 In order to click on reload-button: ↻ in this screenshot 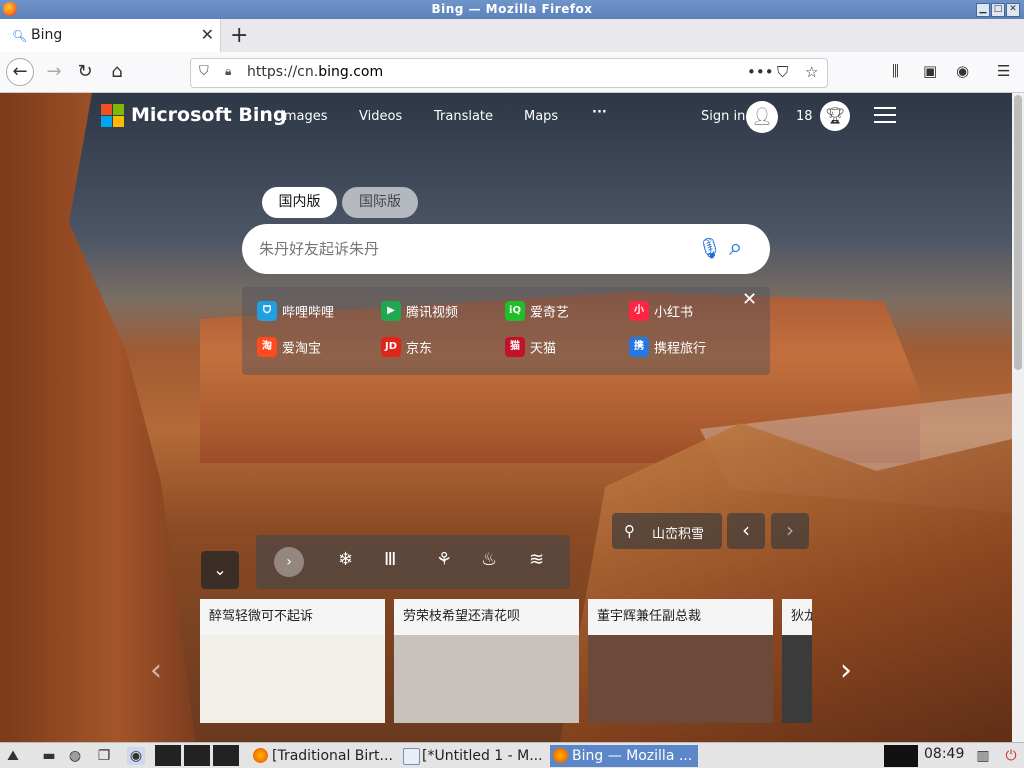, I will do `click(85, 72)`.